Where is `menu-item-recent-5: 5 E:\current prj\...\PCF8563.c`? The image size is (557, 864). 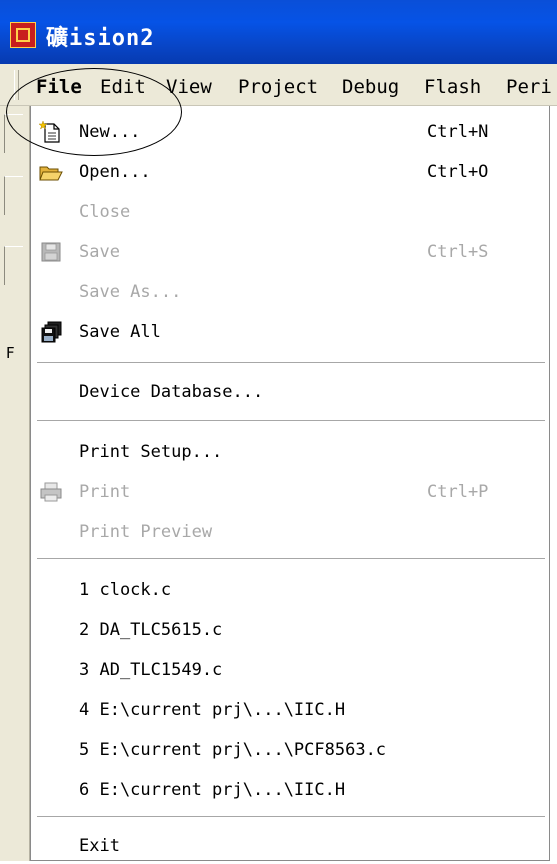 menu-item-recent-5: 5 E:\current prj\...\PCF8563.c is located at coordinates (289, 752).